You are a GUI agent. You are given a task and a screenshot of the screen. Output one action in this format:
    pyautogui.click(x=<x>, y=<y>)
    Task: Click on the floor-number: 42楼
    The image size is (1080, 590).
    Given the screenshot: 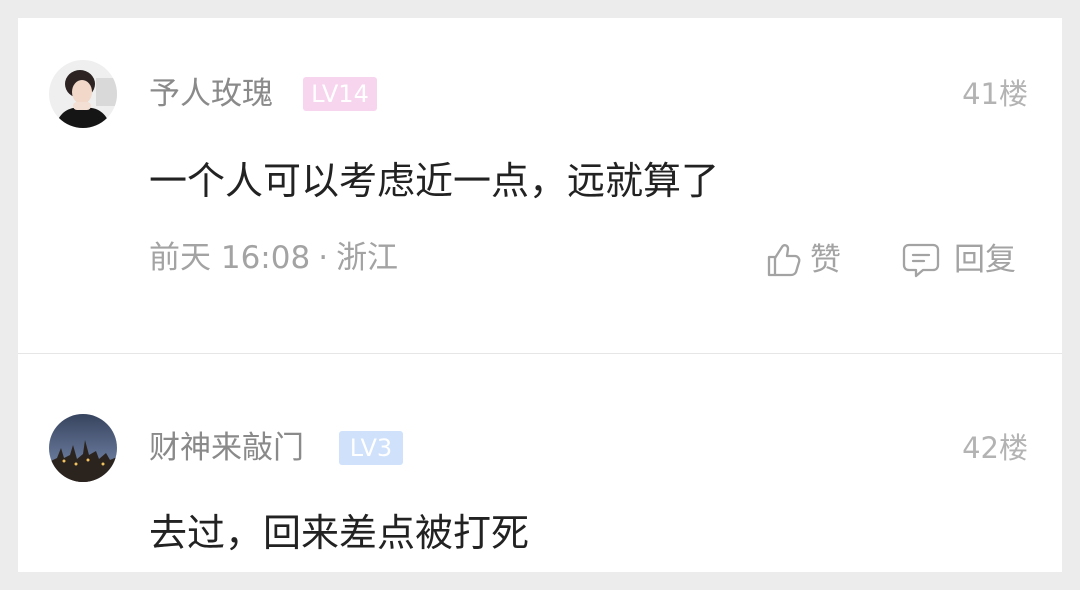 What is the action you would take?
    pyautogui.click(x=995, y=448)
    